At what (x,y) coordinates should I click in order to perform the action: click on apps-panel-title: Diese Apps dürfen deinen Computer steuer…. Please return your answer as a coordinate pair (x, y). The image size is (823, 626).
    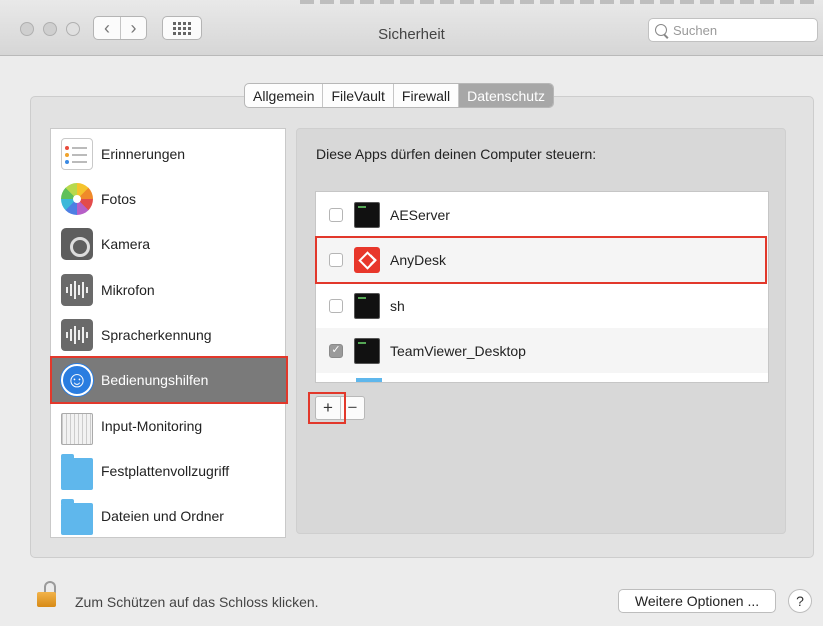
    Looking at the image, I should click on (456, 154).